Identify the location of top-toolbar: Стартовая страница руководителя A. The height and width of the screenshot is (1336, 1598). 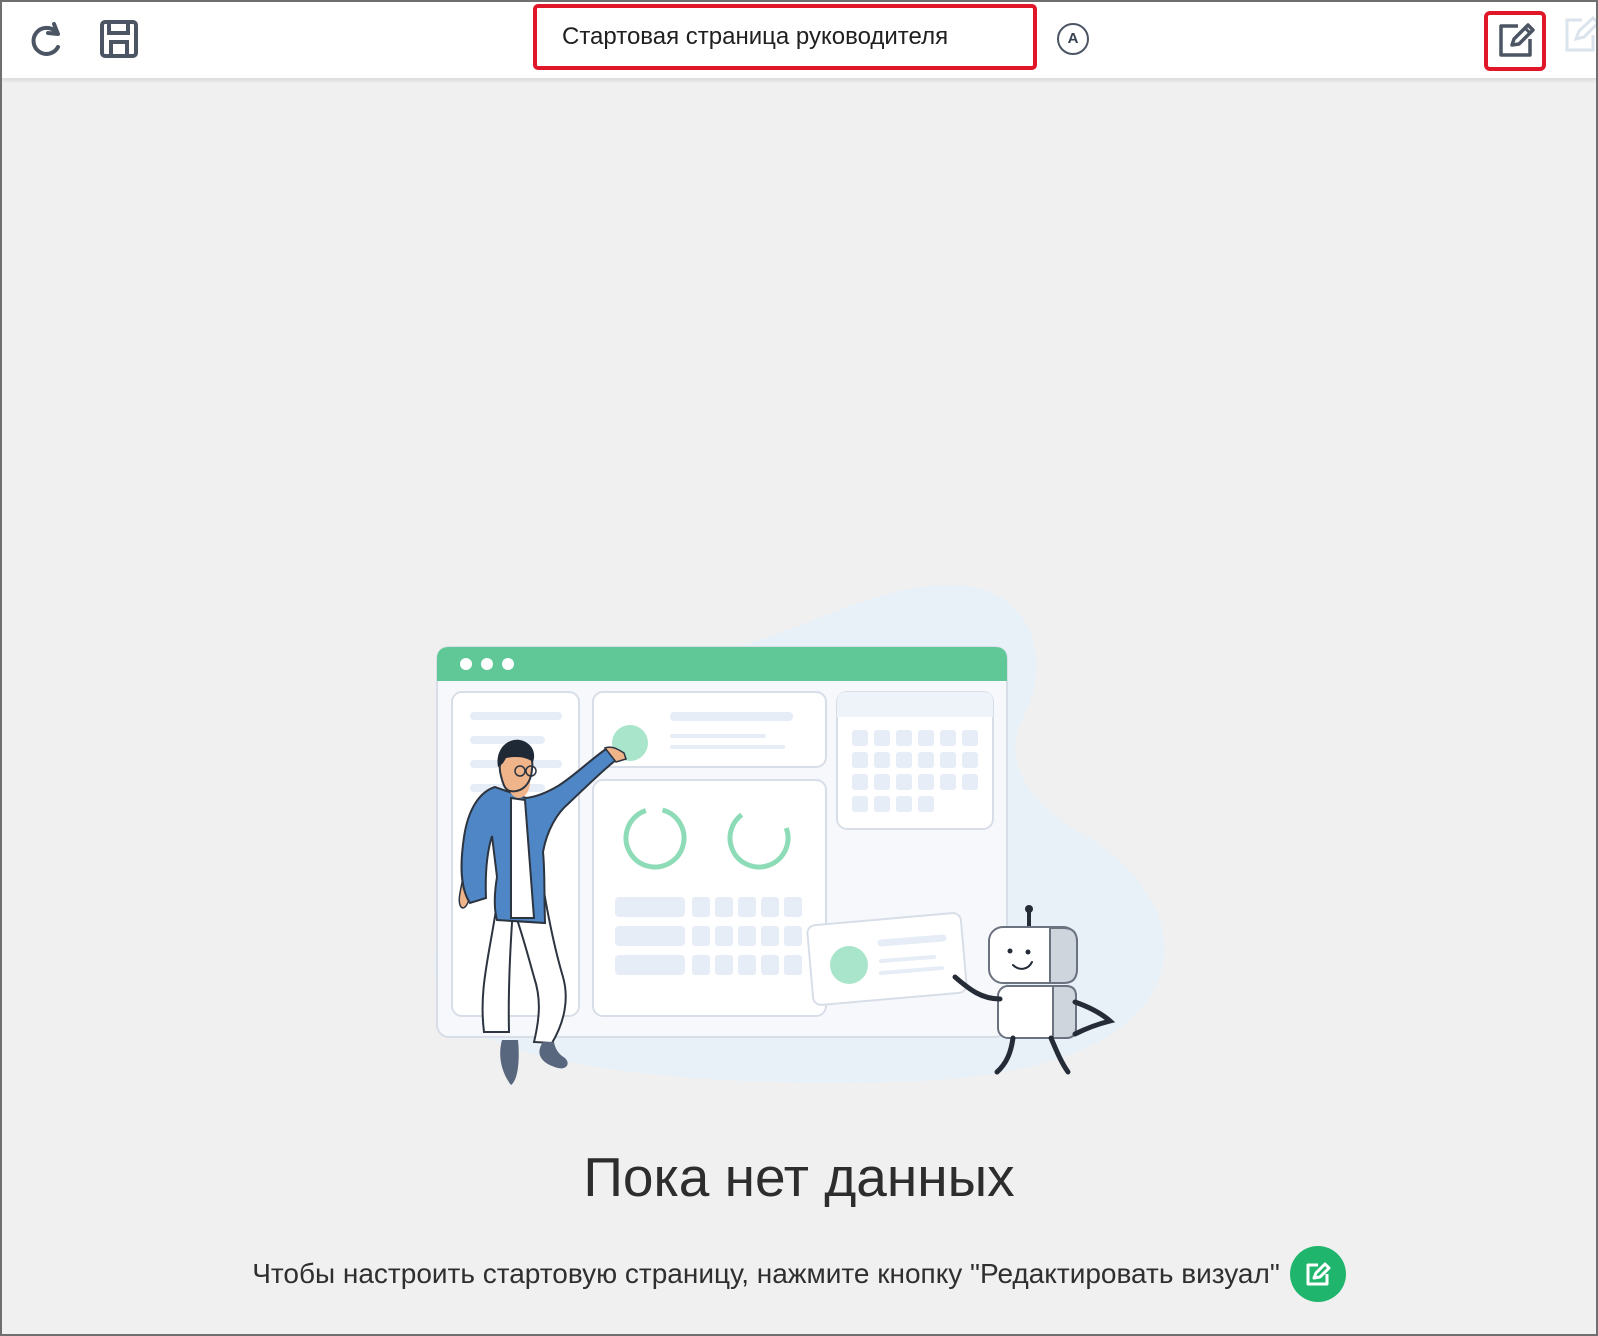
(799, 40).